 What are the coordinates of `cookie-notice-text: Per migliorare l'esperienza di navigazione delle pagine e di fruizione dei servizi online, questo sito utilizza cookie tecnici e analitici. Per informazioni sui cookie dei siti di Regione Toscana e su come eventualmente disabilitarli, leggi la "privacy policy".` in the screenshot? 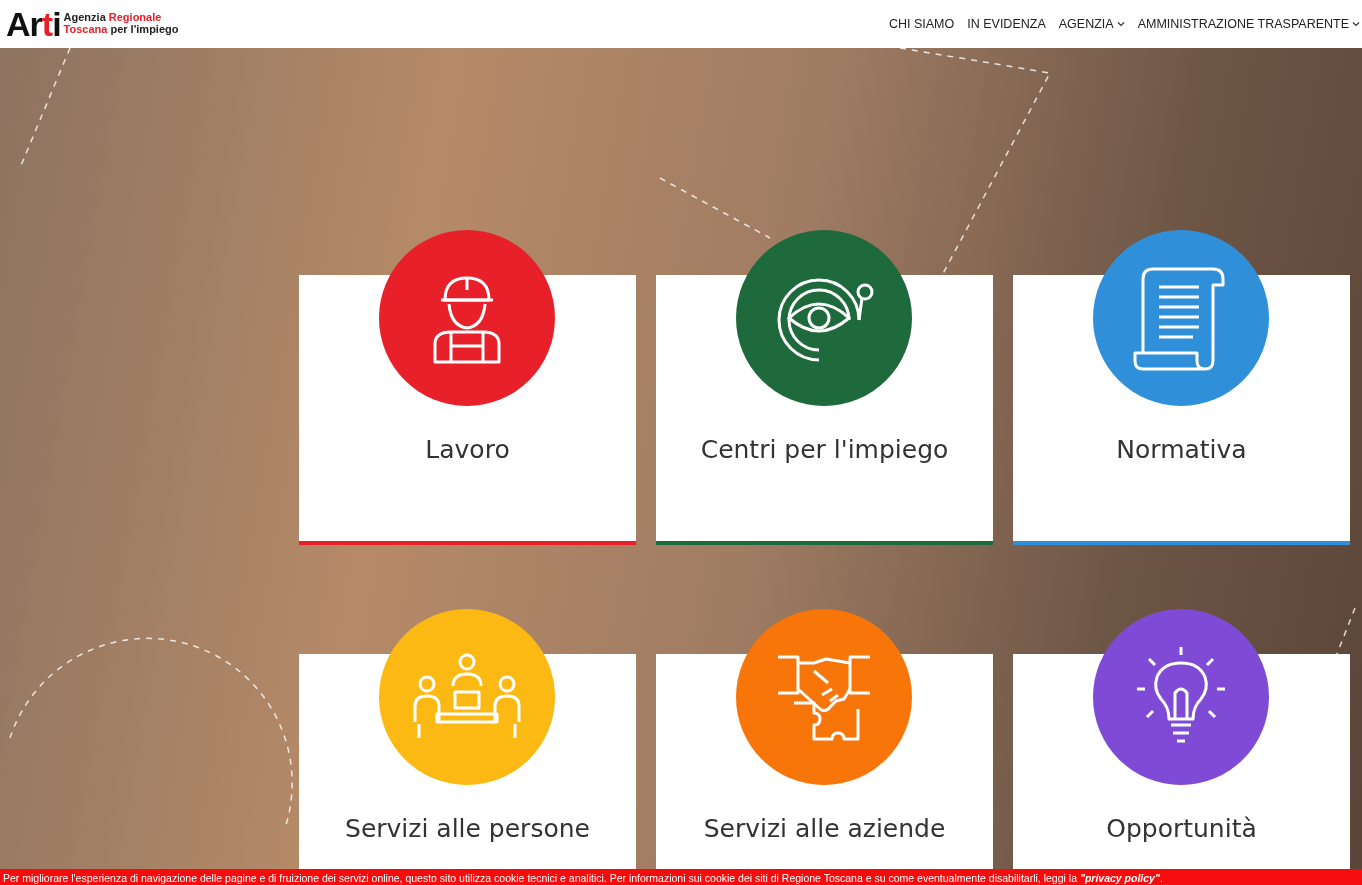 It's located at (583, 878).